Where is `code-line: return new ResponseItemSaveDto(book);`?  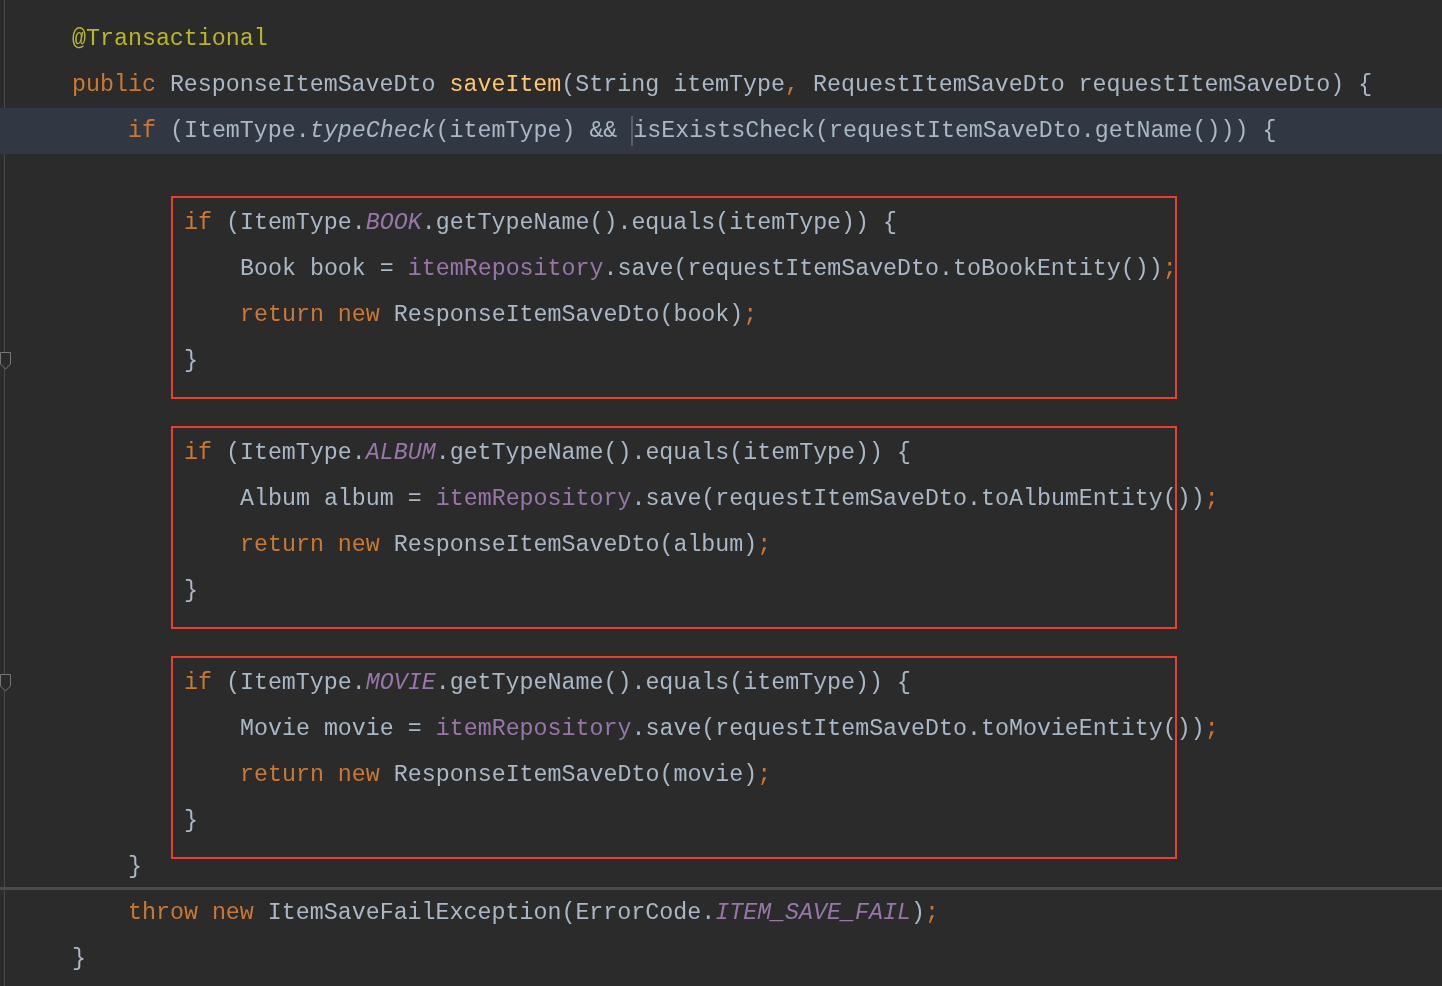 code-line: return new ResponseItemSaveDto(book); is located at coordinates (499, 315).